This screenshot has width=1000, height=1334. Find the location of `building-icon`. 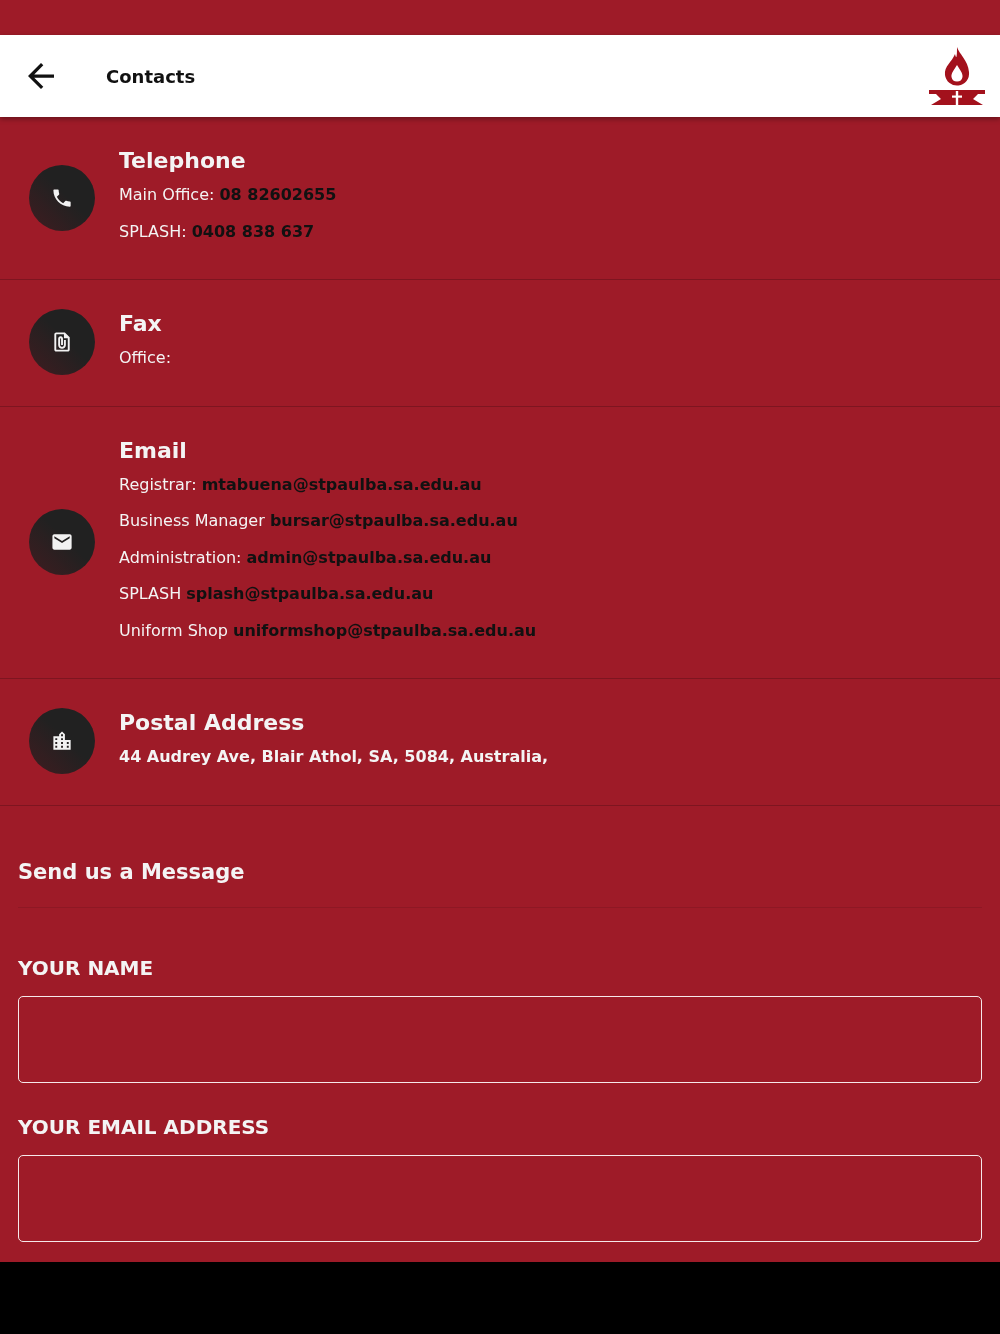

building-icon is located at coordinates (62, 741).